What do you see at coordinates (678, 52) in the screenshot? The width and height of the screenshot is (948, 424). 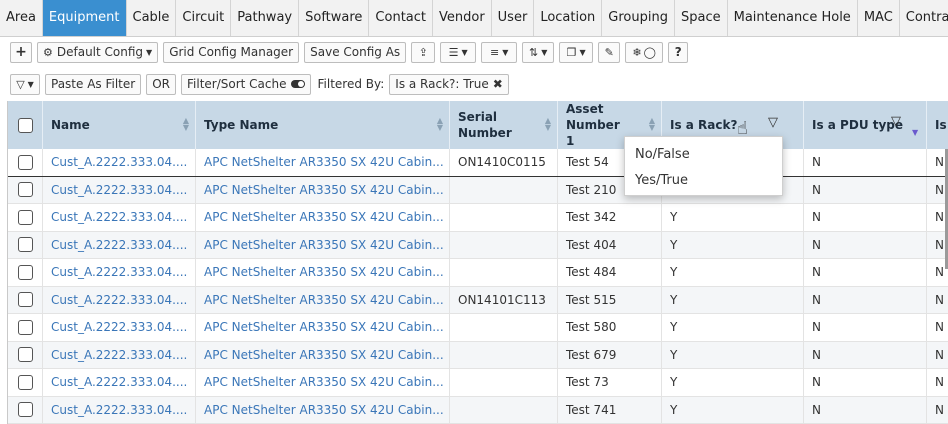 I see `help-button: ?` at bounding box center [678, 52].